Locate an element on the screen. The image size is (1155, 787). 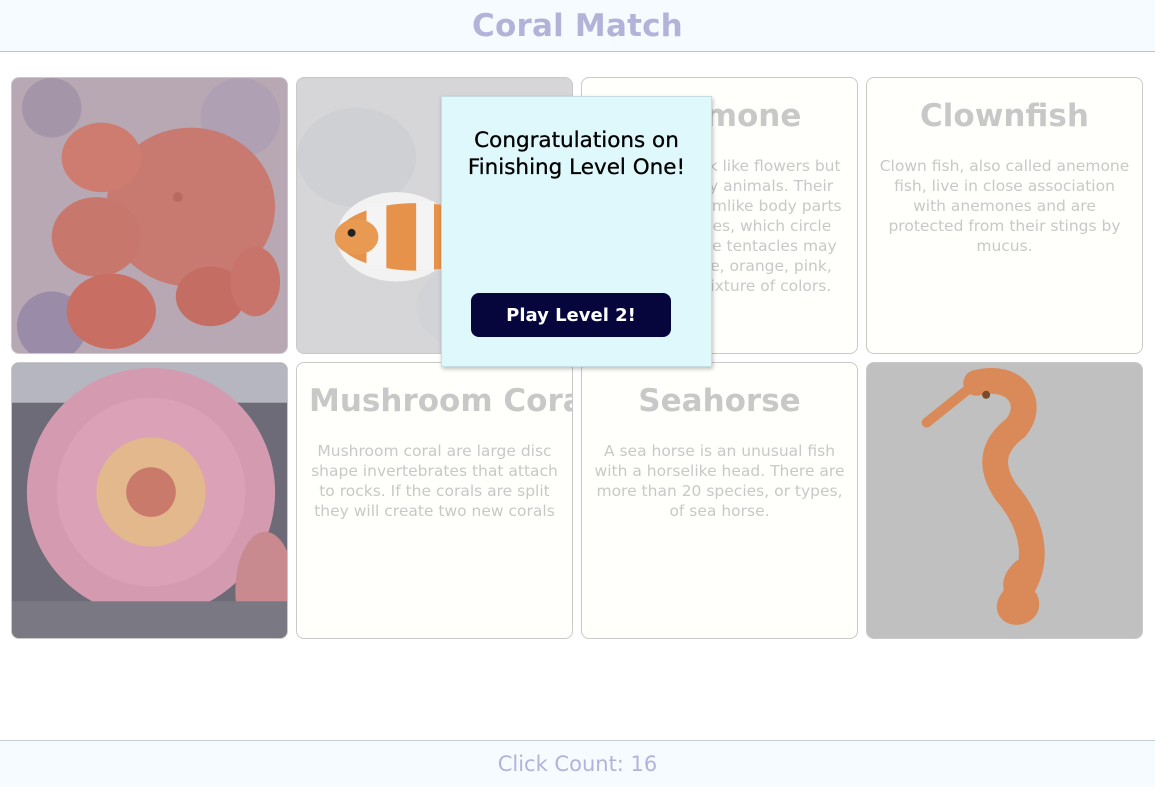
dialog-message: Congratulations on Finishing Level One! is located at coordinates (576, 154).